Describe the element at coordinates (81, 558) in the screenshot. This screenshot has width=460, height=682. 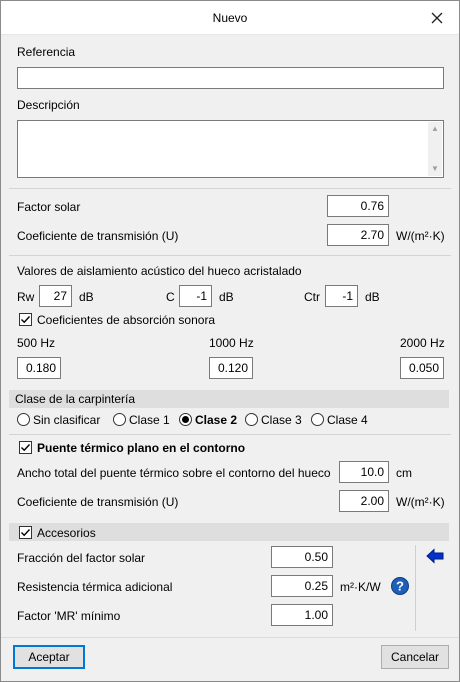
I see `fraccion-label: Fracción del factor solar` at that location.